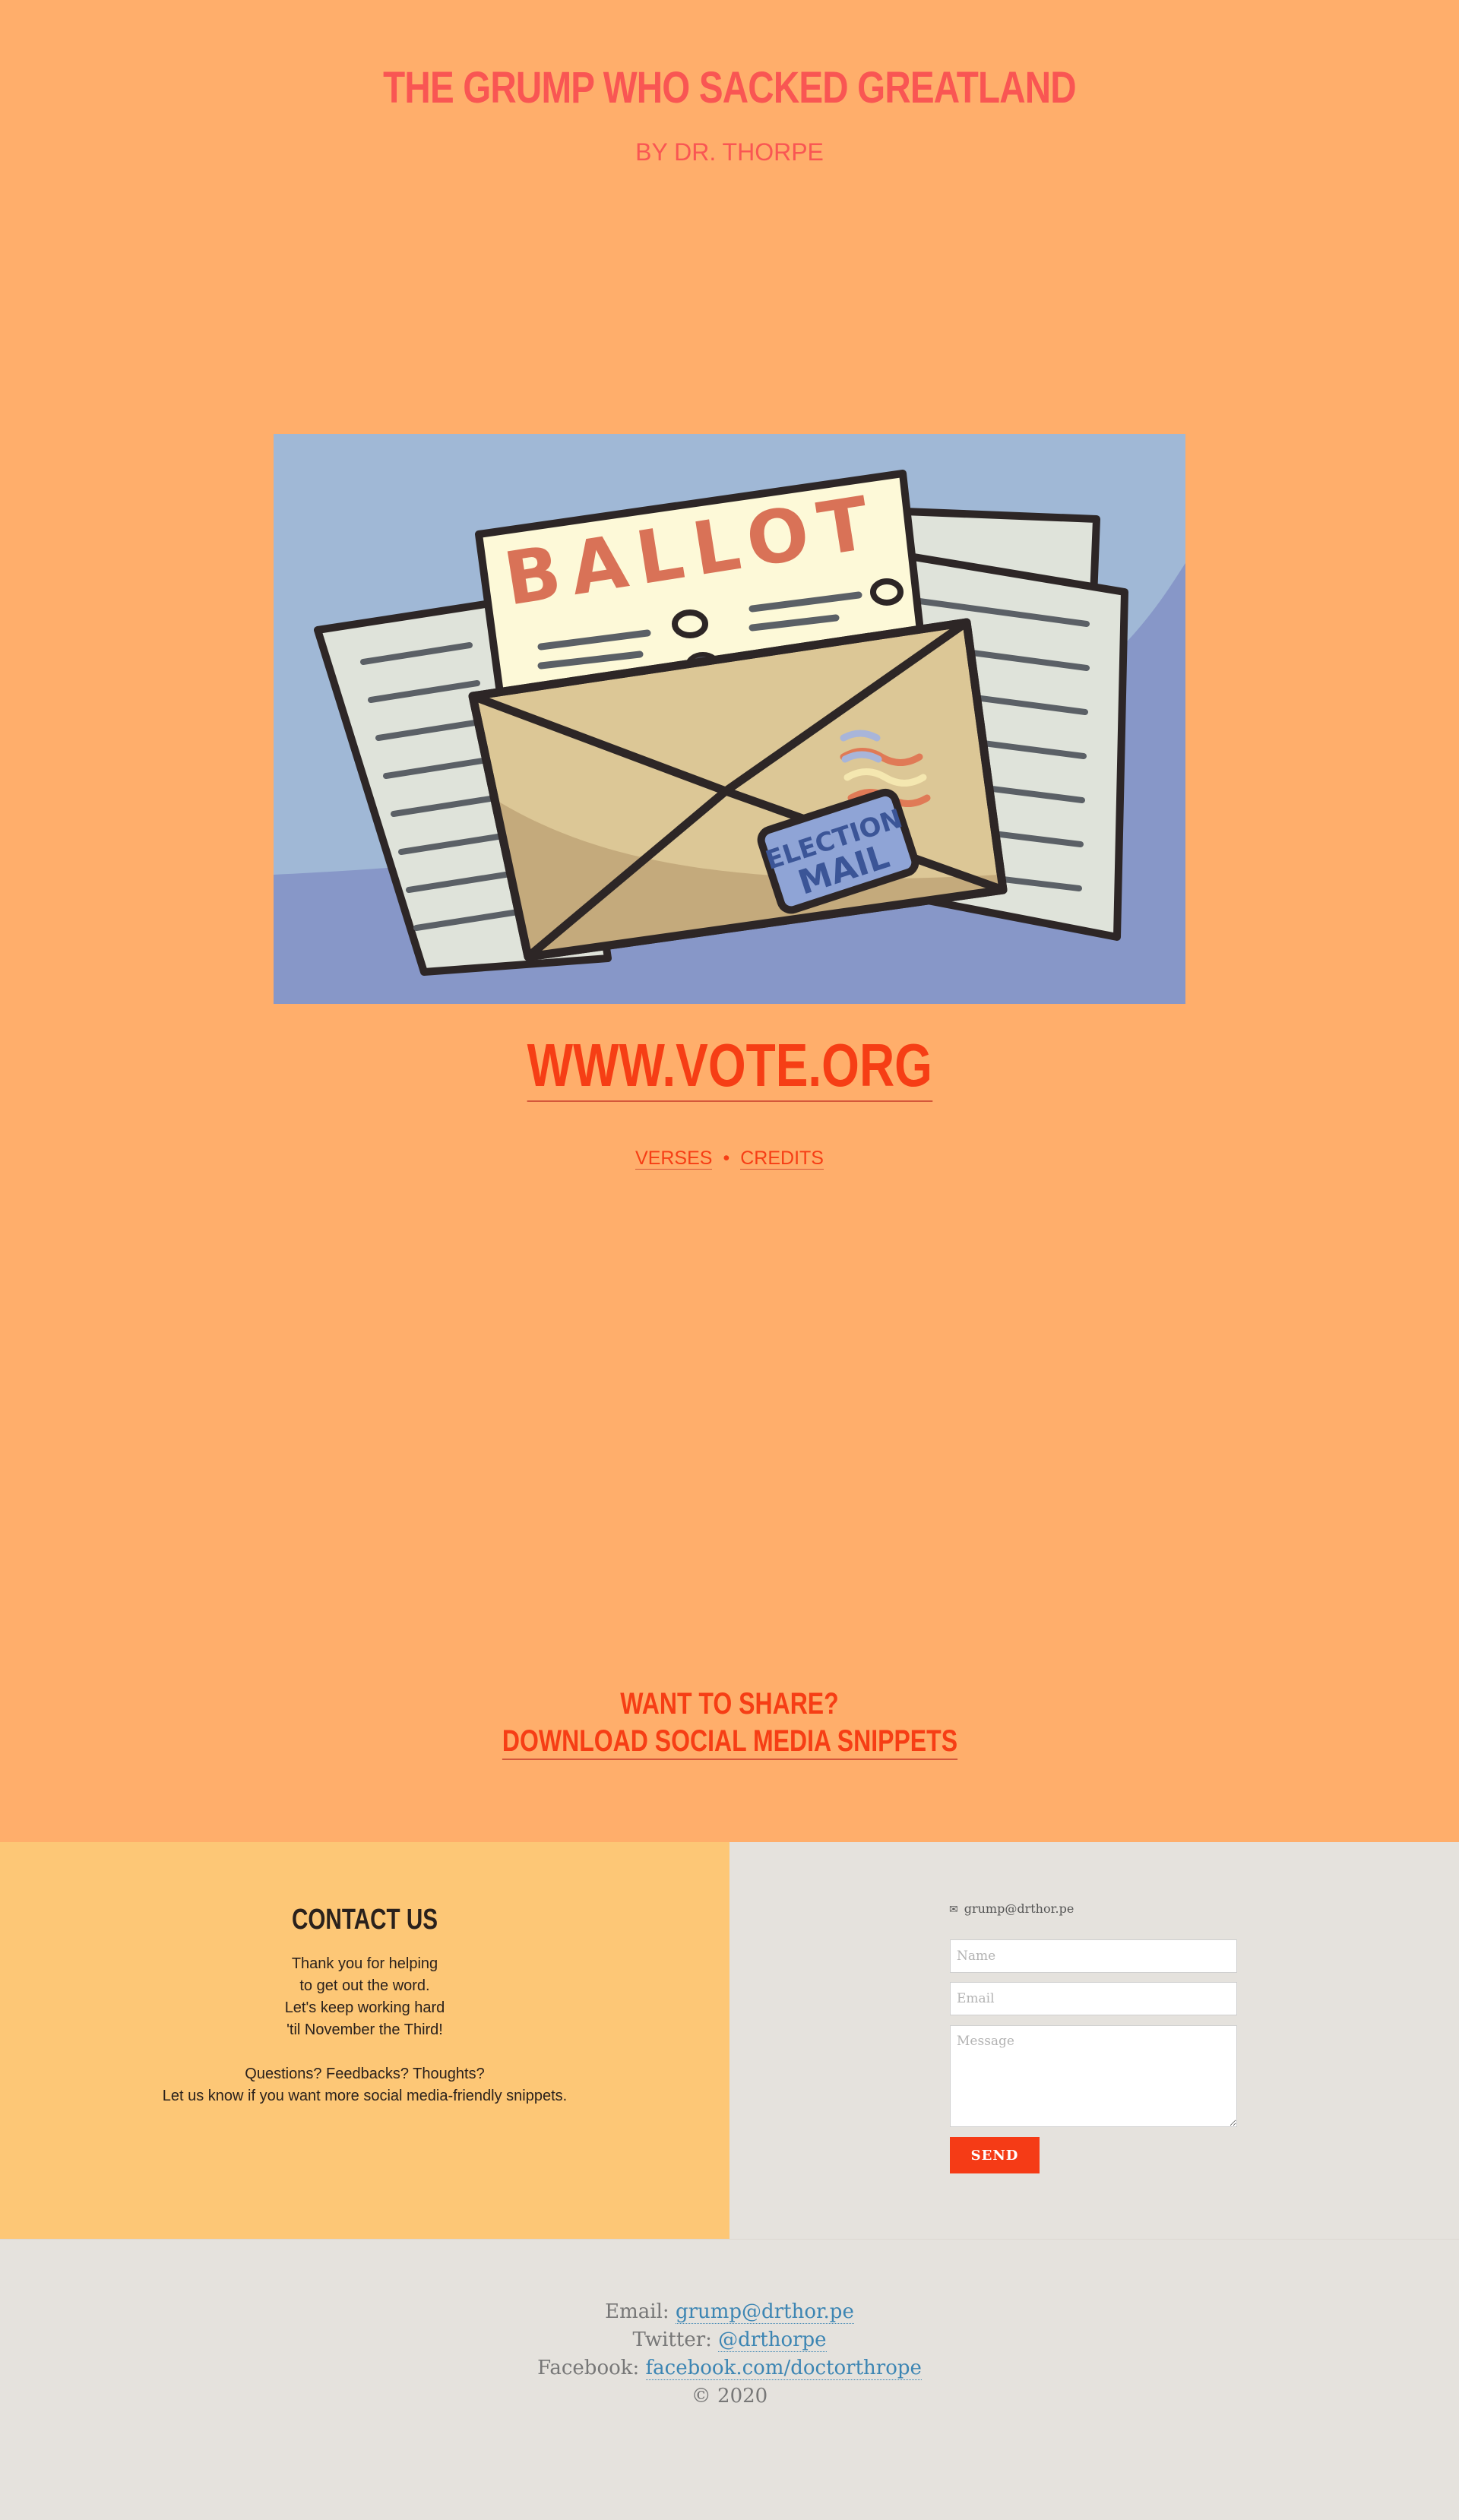 Image resolution: width=1459 pixels, height=2520 pixels. I want to click on share-question: WANT TO SHARE?, so click(729, 1704).